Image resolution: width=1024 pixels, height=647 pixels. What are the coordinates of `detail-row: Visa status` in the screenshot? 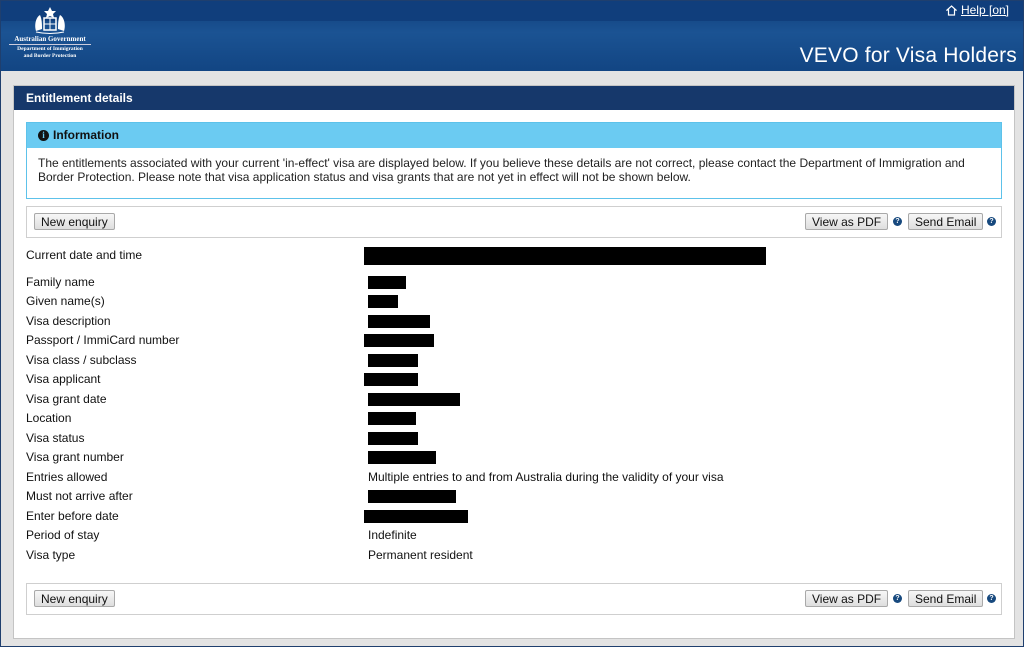 It's located at (513, 438).